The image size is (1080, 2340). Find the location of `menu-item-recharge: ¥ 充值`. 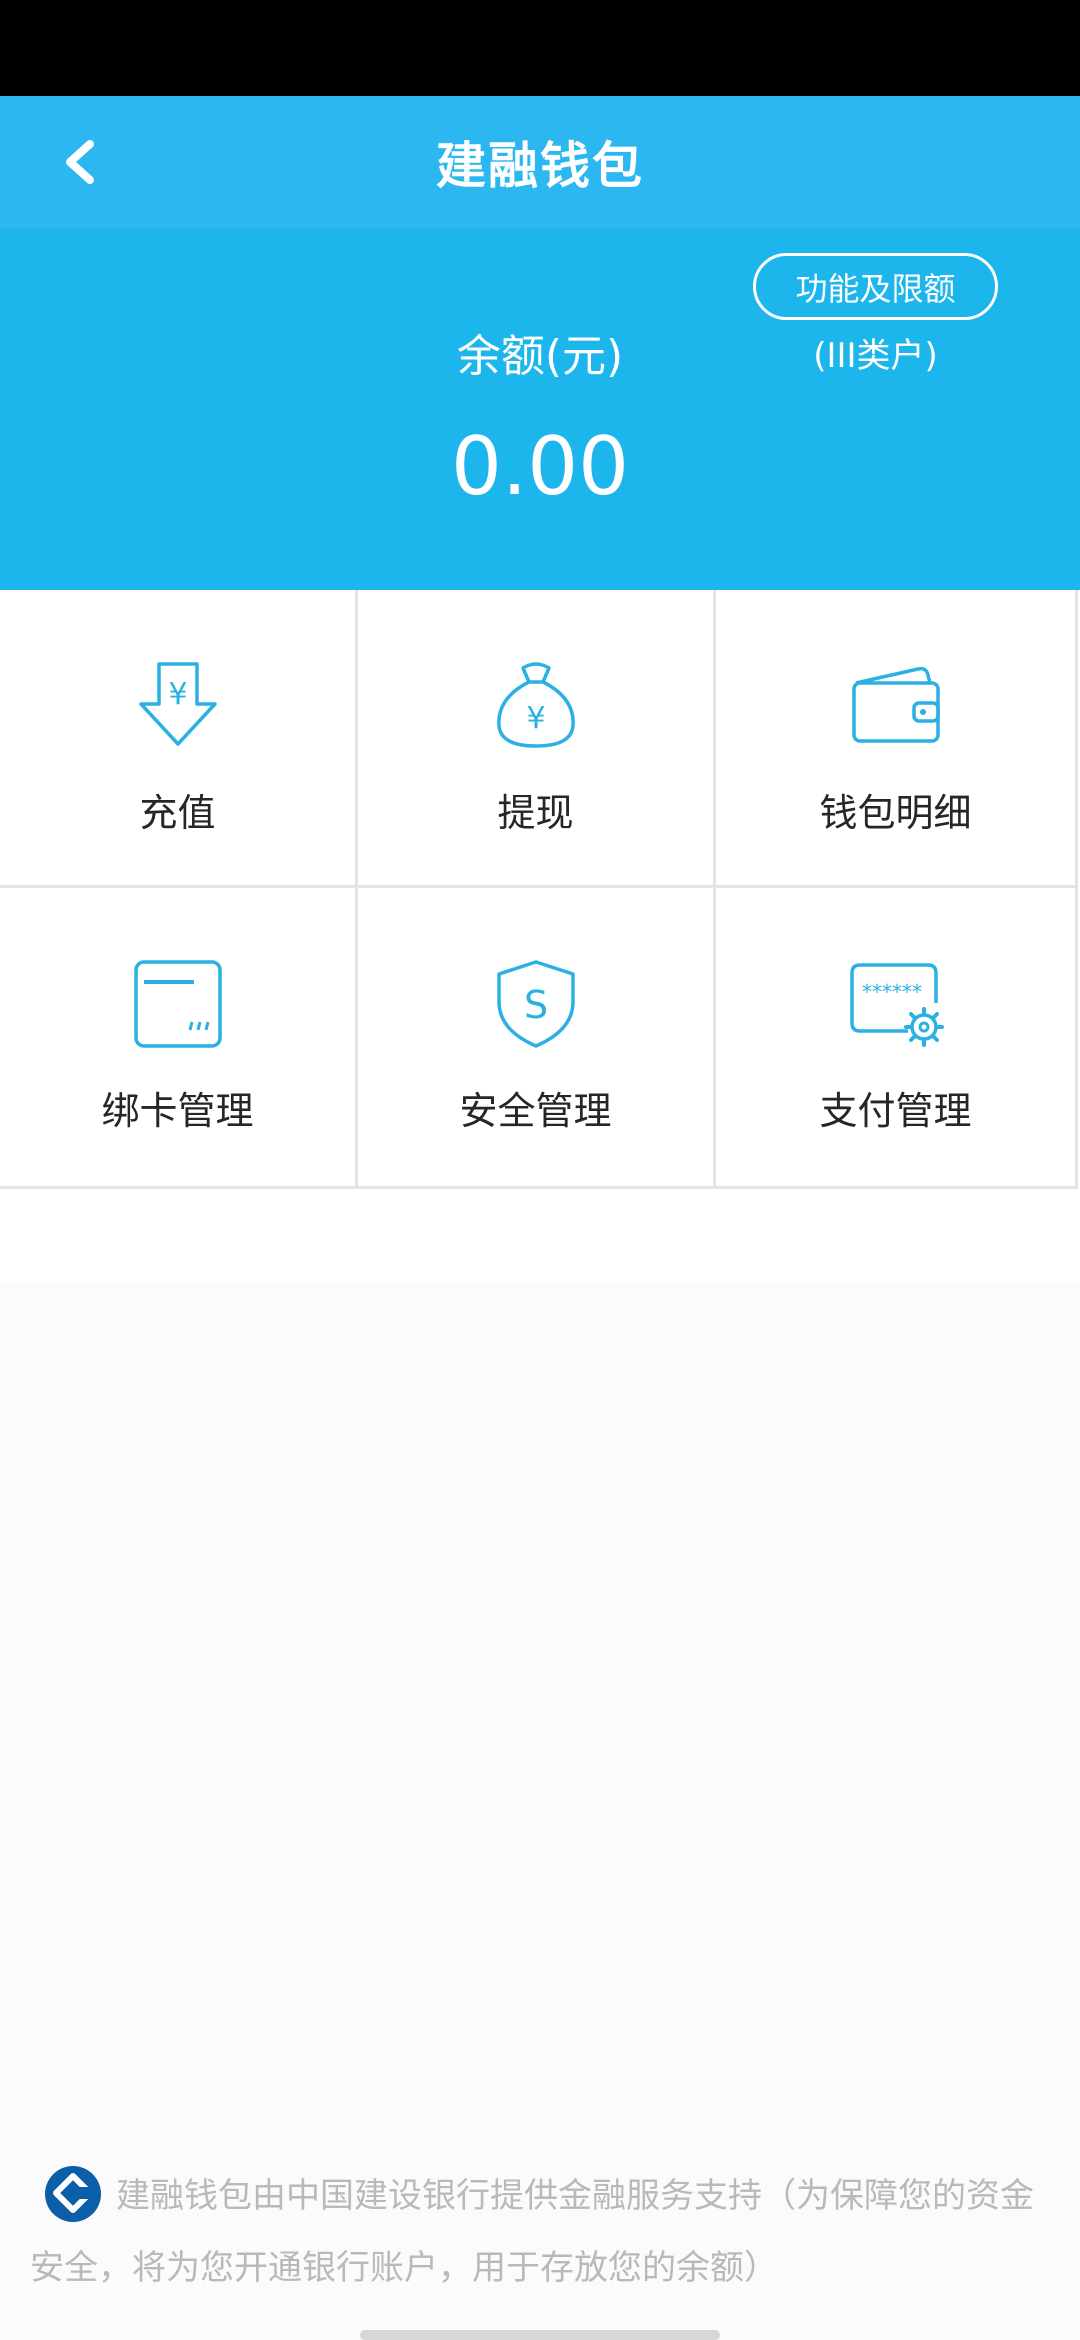

menu-item-recharge: ¥ 充值 is located at coordinates (179, 739).